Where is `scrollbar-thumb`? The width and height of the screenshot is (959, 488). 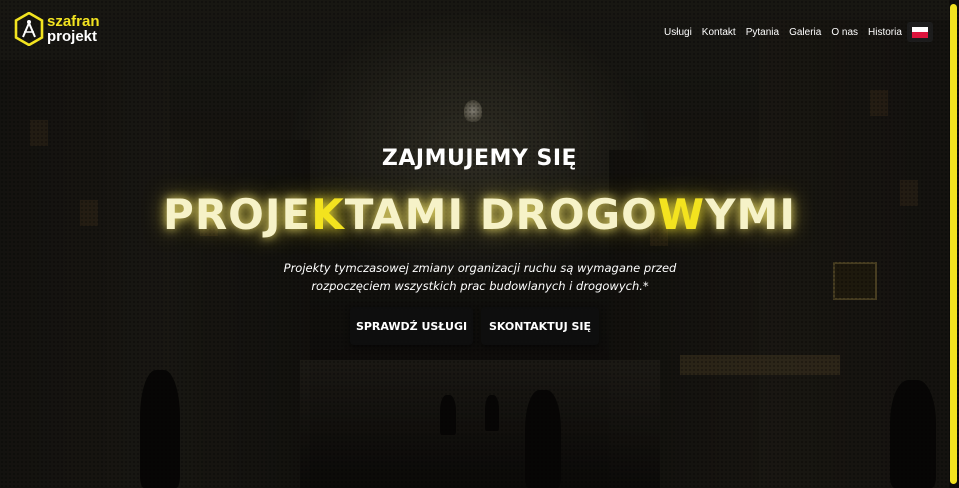 scrollbar-thumb is located at coordinates (953, 244).